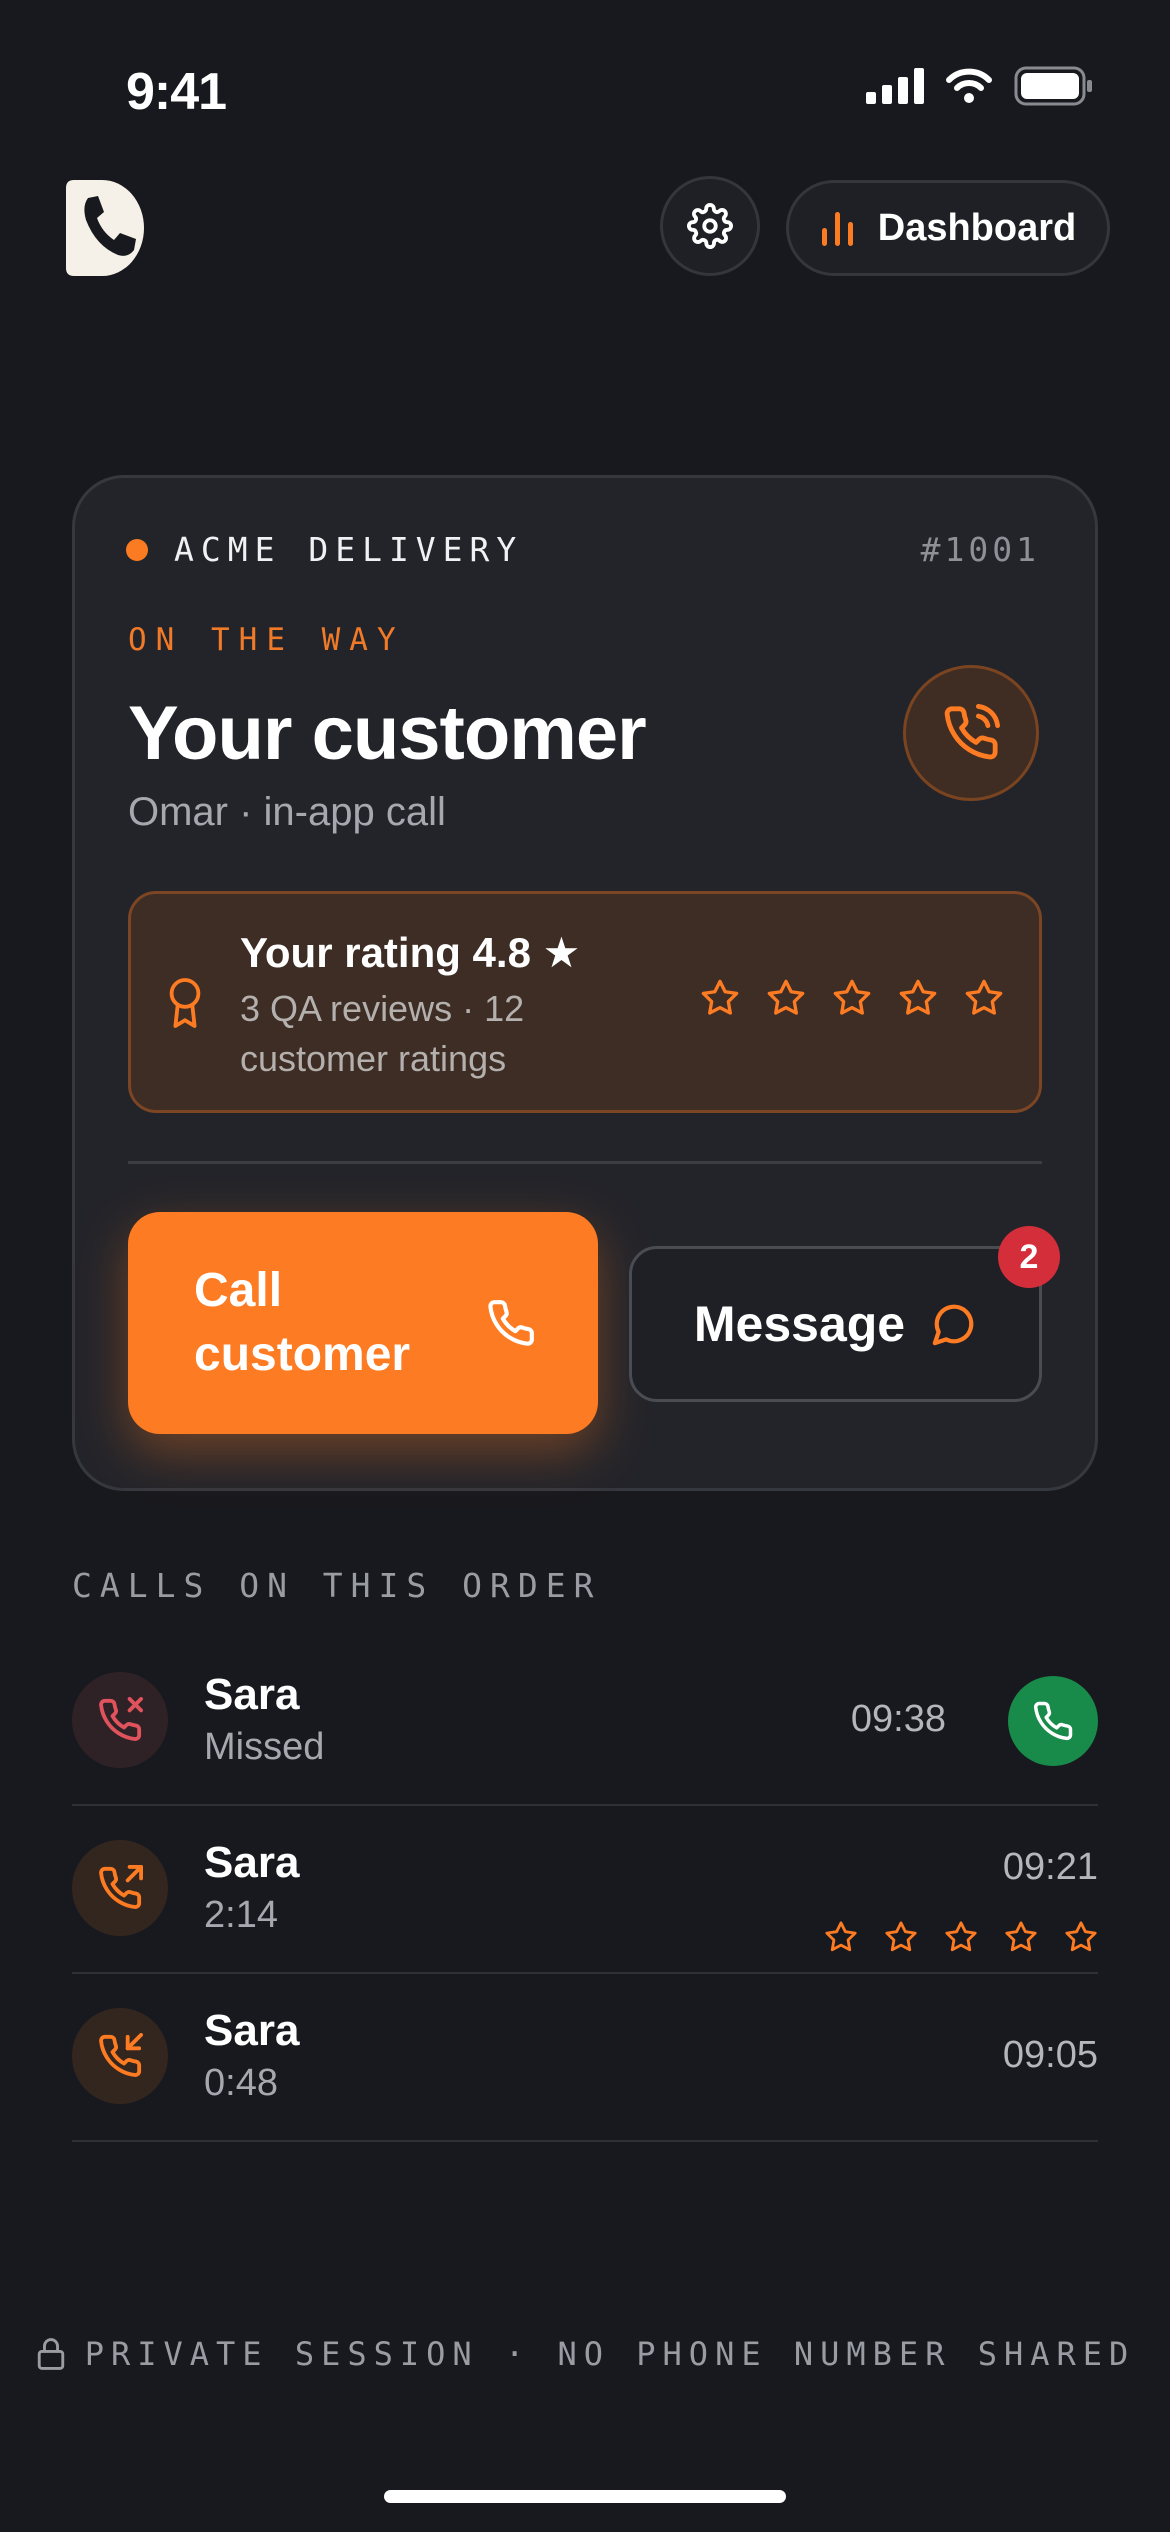 This screenshot has height=2532, width=1170. I want to click on rating-stars, so click(852, 998).